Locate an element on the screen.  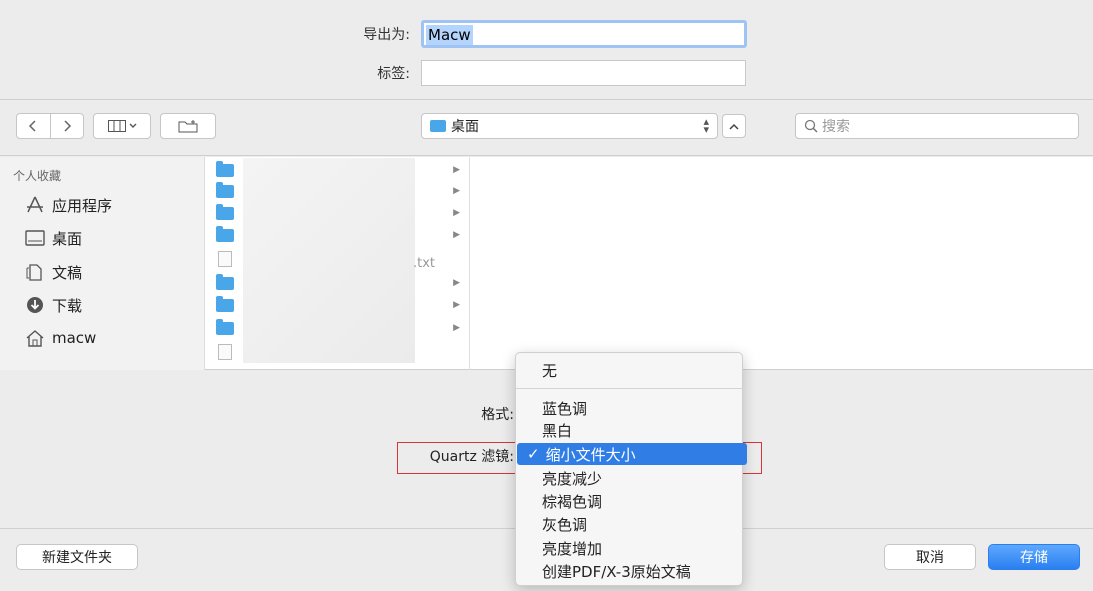
menu-item-lightness-increase: 亮度增加 is located at coordinates (629, 548).